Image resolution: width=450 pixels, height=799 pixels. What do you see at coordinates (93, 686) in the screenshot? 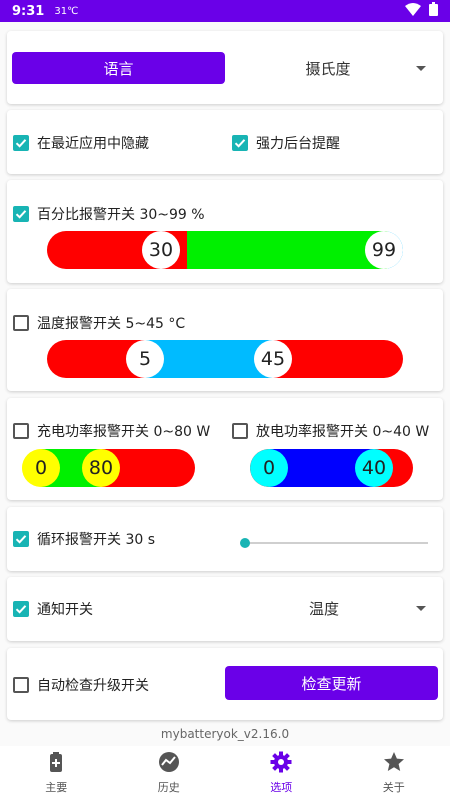
I see `auto-update-label: 自动检查升级开关` at bounding box center [93, 686].